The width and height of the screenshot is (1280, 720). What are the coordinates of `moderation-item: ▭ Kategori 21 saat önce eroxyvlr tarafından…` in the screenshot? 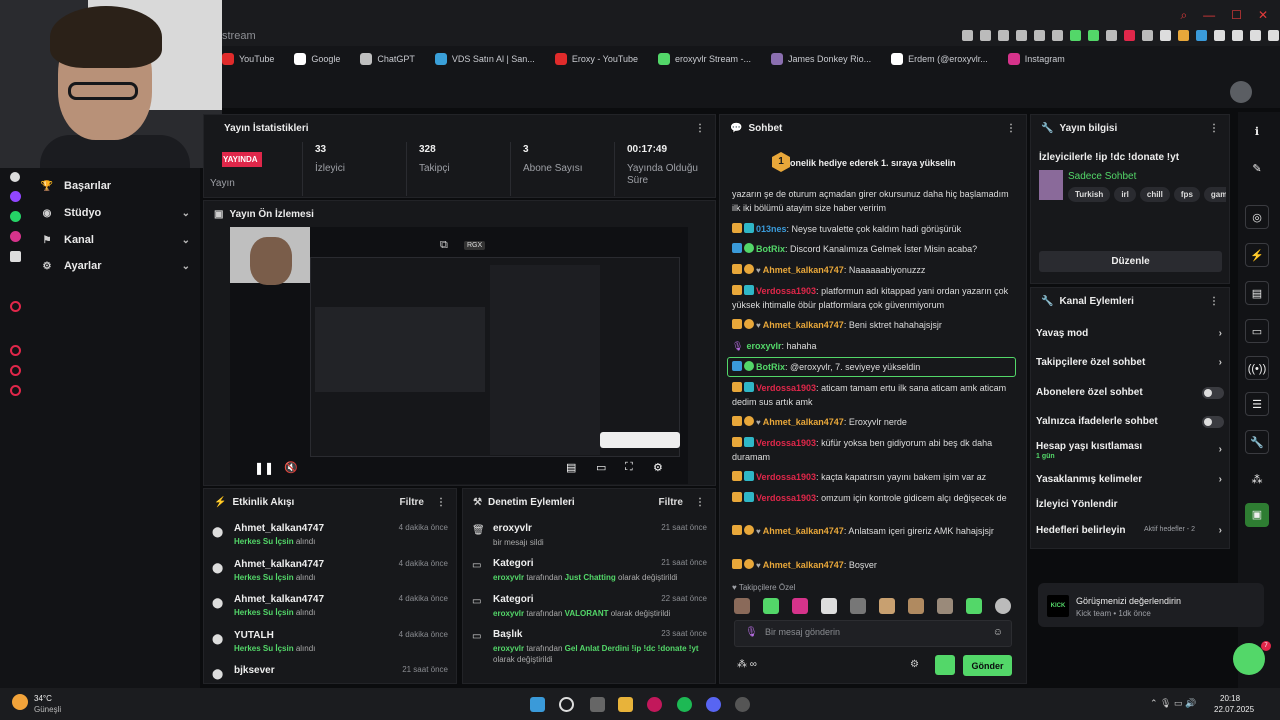 It's located at (589, 574).